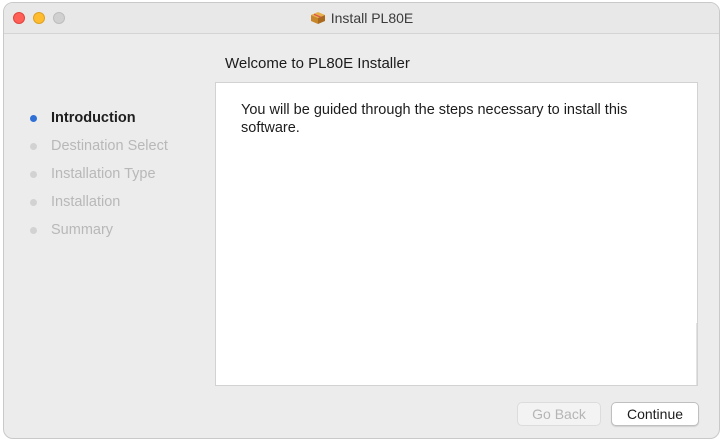 The image size is (723, 441). I want to click on page-heading: Welcome to PL80E Installer, so click(317, 63).